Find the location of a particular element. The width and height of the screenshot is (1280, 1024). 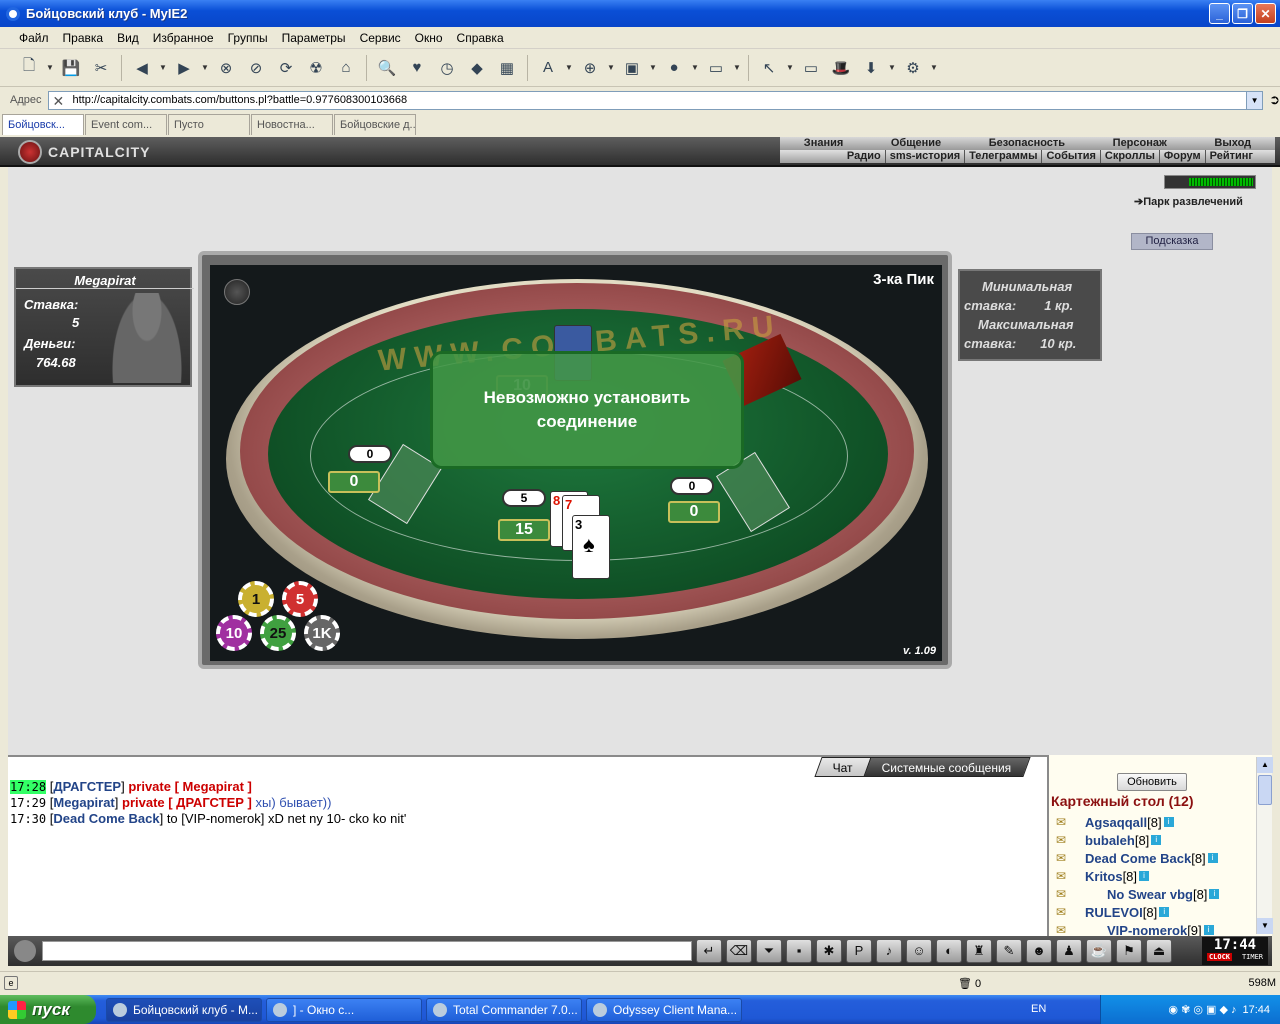

nav-rating: Рейтинг is located at coordinates (1230, 156).